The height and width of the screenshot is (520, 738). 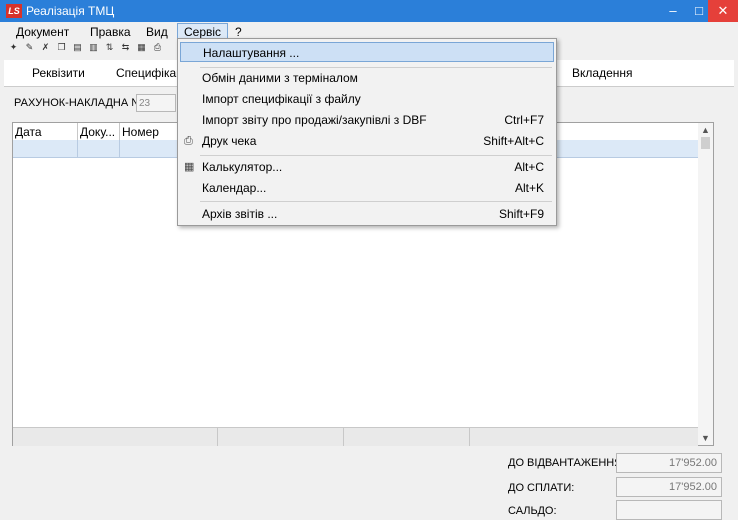 I want to click on menu-item-label: Імпорт специфікації з файлу, so click(x=281, y=99).